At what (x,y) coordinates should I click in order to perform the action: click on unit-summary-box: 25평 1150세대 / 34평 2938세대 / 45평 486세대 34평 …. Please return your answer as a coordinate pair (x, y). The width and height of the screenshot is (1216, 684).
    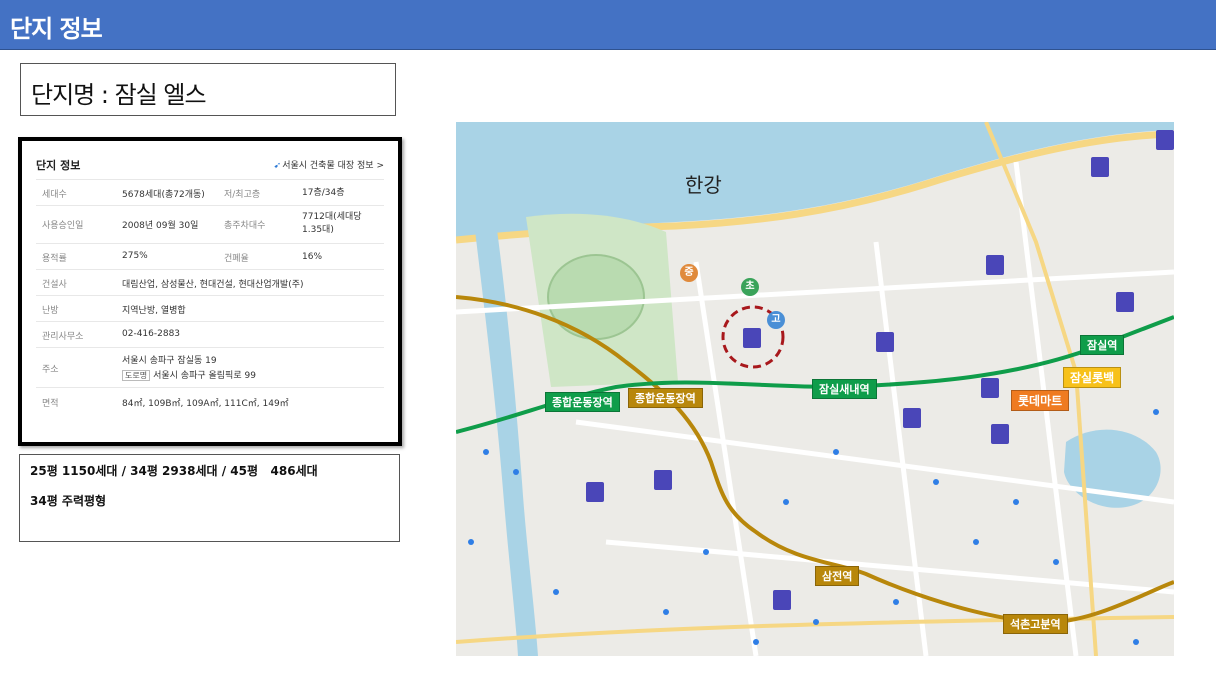
    Looking at the image, I should click on (209, 498).